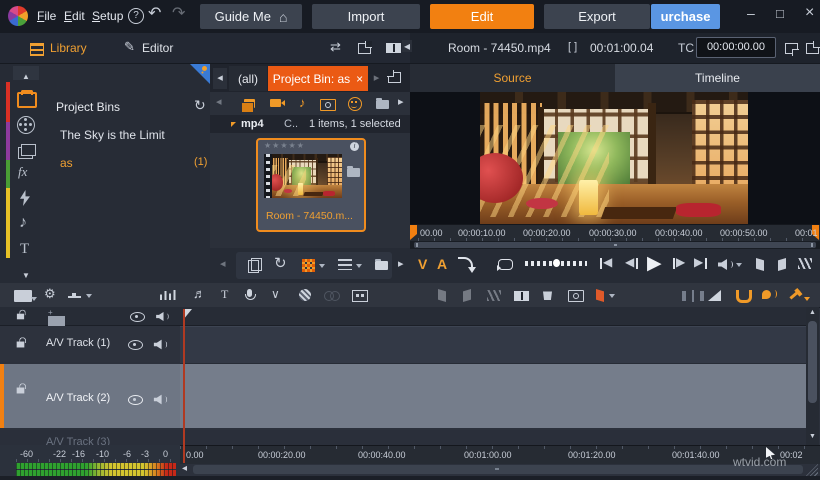 This screenshot has width=820, height=480. Describe the element at coordinates (403, 437) in the screenshot. I see `track-row-3: A/V Track (3)` at that location.